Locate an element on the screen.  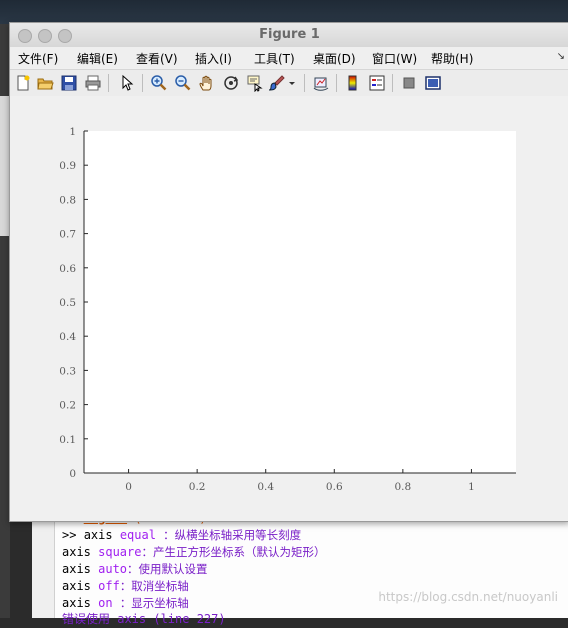
menu-desktop: 桌面(D) is located at coordinates (334, 58).